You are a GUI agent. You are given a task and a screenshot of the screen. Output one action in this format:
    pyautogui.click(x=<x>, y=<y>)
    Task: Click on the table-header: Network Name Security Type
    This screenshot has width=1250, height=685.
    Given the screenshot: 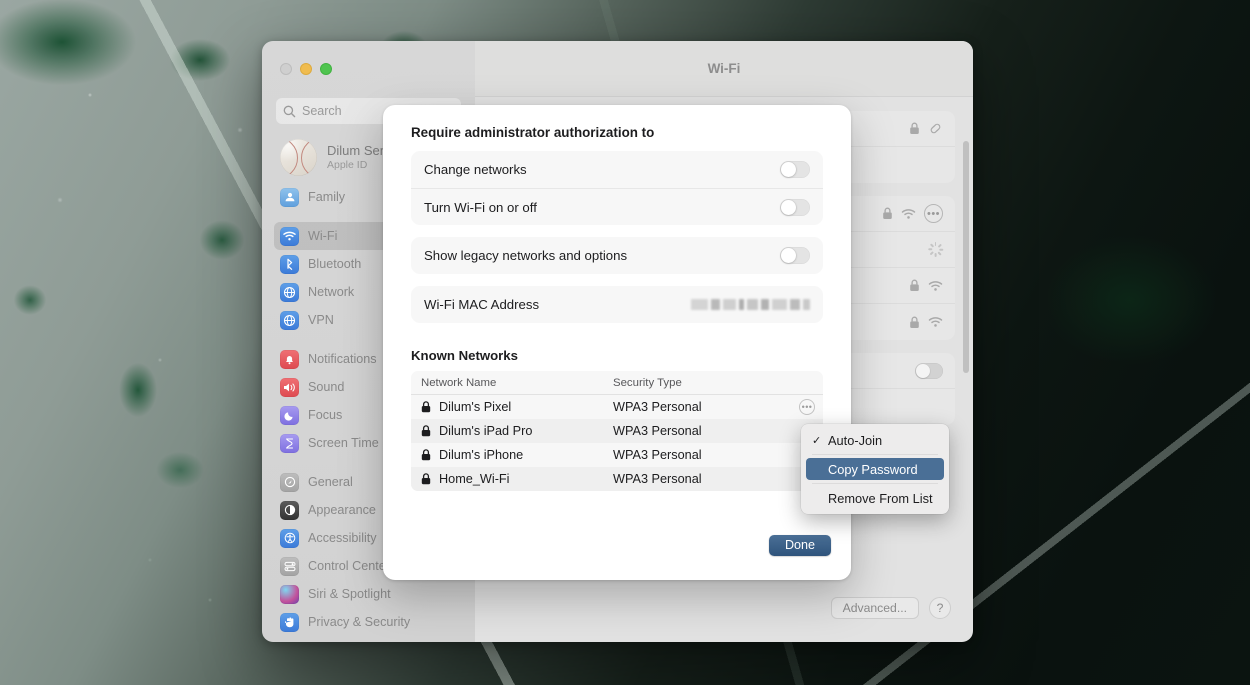 What is the action you would take?
    pyautogui.click(x=617, y=383)
    